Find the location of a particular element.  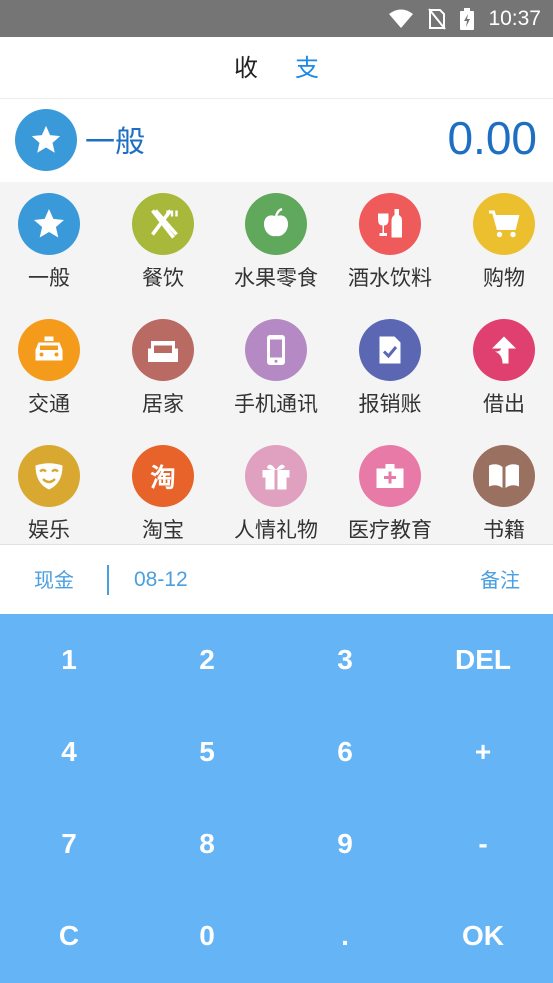

category-12: 淘淘宝 is located at coordinates (169, 489).